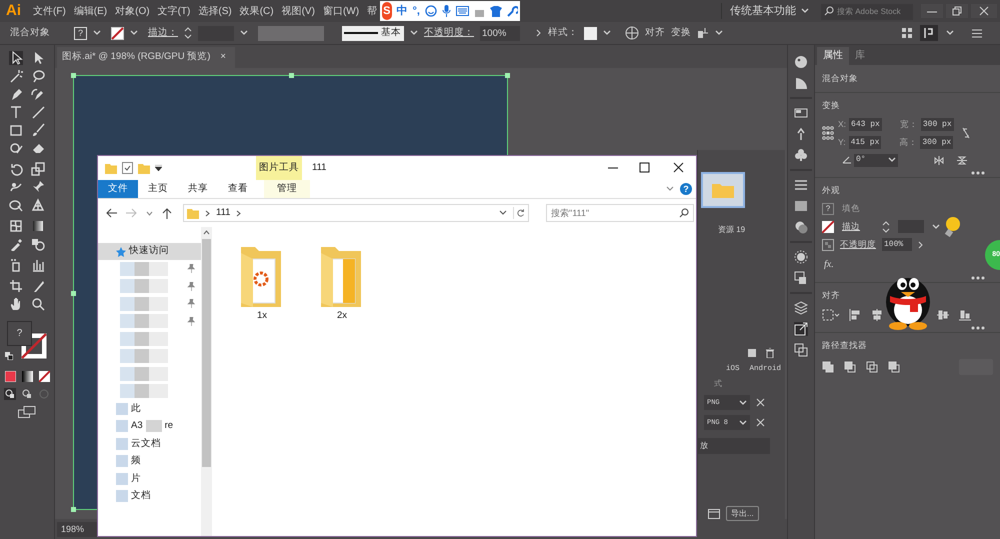 The width and height of the screenshot is (1000, 539). Describe the element at coordinates (801, 155) in the screenshot. I see `club-icon` at that location.